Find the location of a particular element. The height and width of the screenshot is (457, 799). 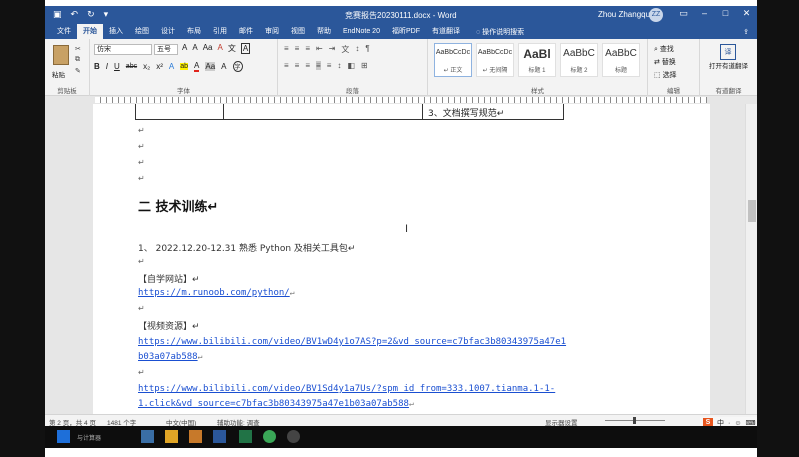

tab-youdao: 有道翻译 is located at coordinates (446, 31).